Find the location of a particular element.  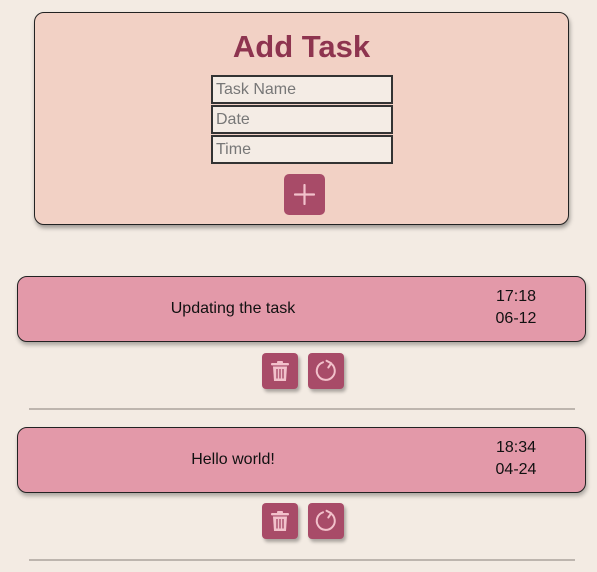

task-date: 04-24 is located at coordinates (516, 469).